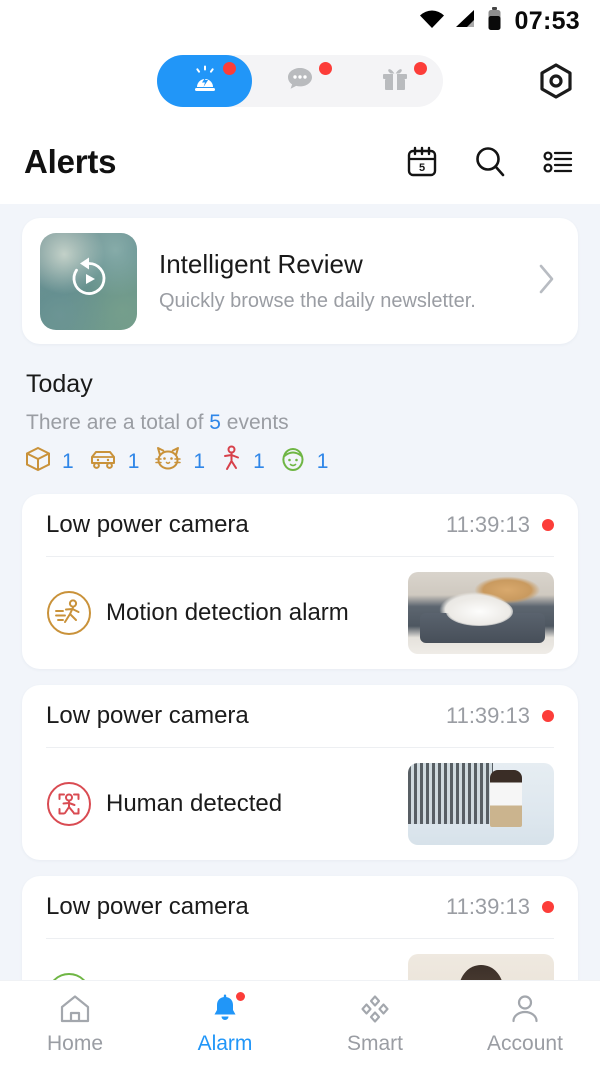  What do you see at coordinates (481, 804) in the screenshot?
I see `event-thumbnail-person` at bounding box center [481, 804].